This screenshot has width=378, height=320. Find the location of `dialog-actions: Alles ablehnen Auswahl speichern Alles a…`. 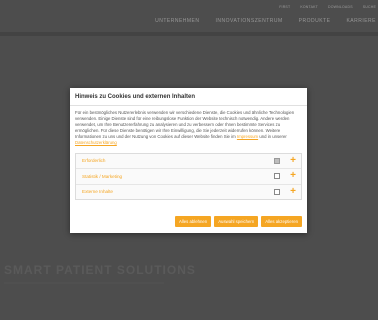

dialog-actions: Alles ablehnen Auswahl speichern Alles a… is located at coordinates (238, 221).